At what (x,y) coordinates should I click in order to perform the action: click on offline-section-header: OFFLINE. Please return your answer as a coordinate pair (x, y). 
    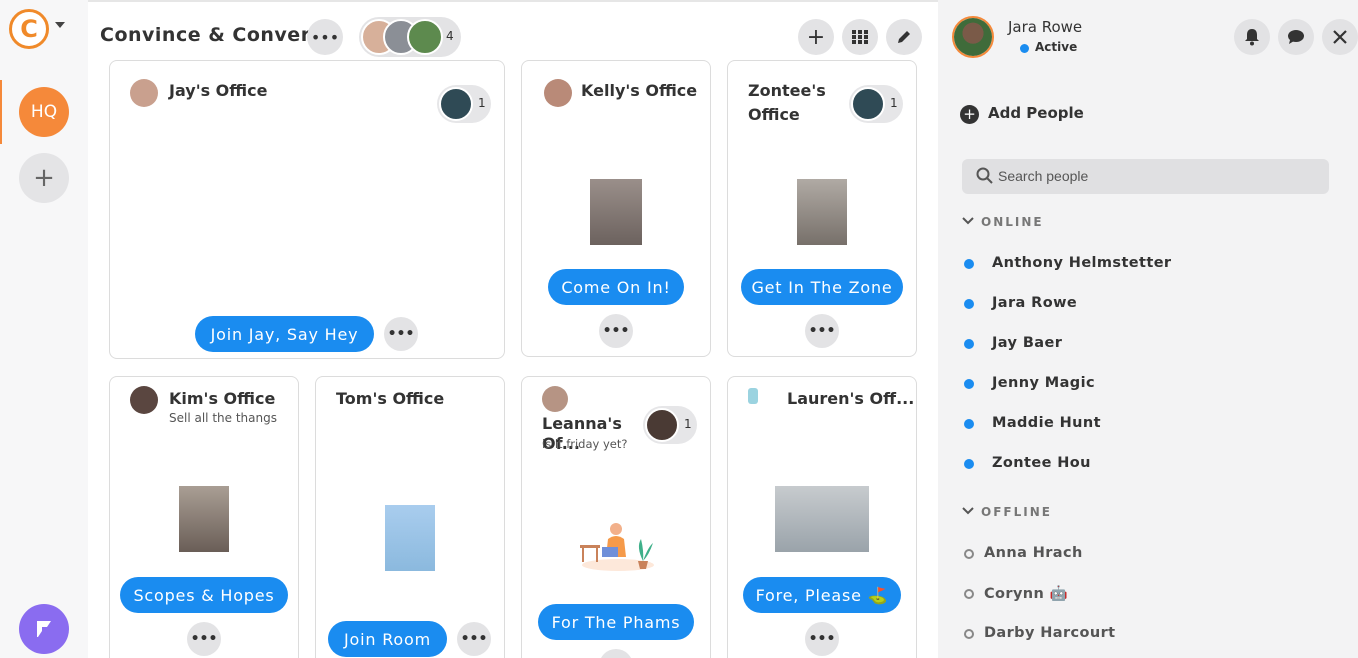
    Looking at the image, I should click on (1016, 512).